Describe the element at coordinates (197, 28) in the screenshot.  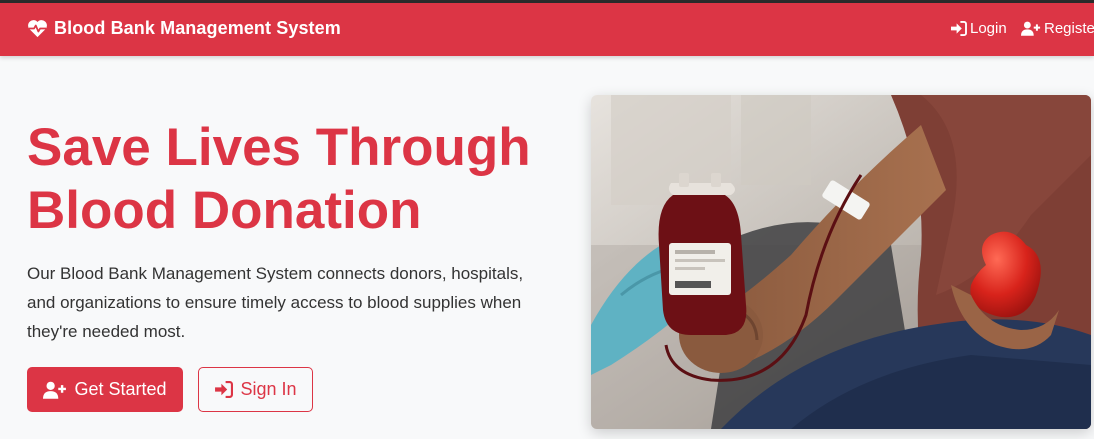
I see `brand-title: Blood Bank Management System` at that location.